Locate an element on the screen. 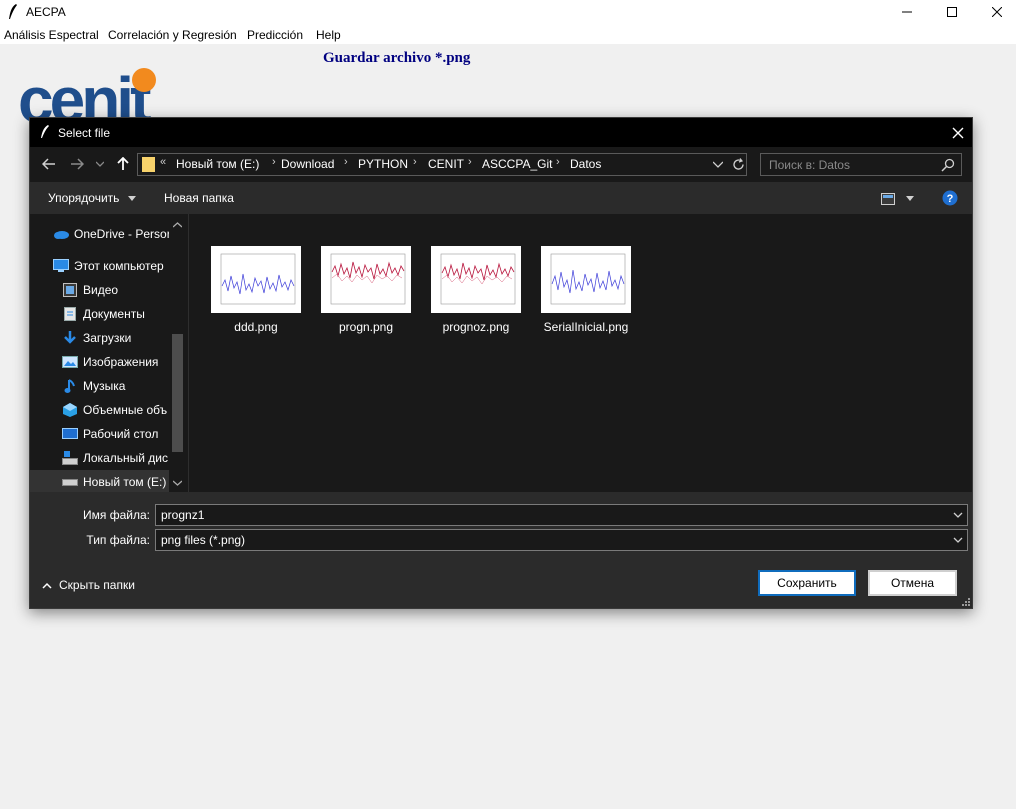 This screenshot has width=1016, height=809. organize-label: Упорядочить is located at coordinates (84, 198).